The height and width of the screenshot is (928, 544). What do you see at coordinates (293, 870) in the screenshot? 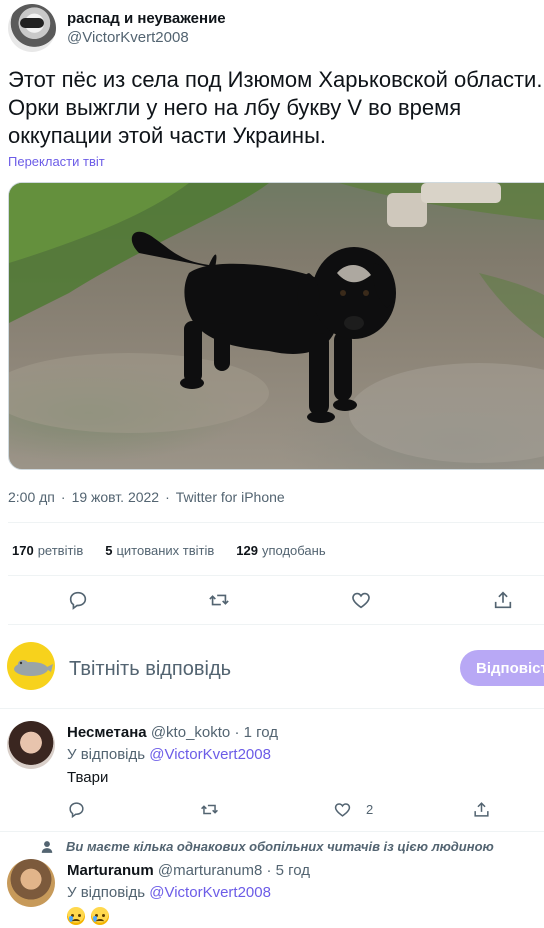
I see `reply-time: 5 год` at bounding box center [293, 870].